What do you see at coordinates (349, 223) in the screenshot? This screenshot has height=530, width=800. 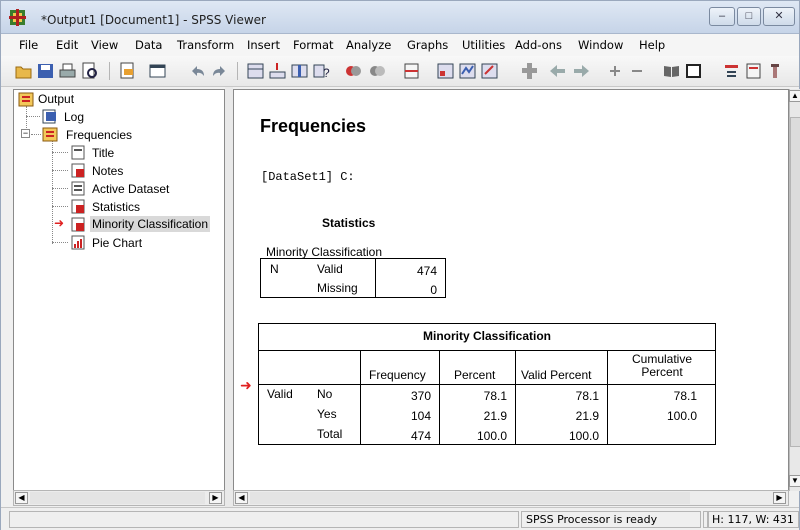 I see `statistics-table-title: Statistics` at bounding box center [349, 223].